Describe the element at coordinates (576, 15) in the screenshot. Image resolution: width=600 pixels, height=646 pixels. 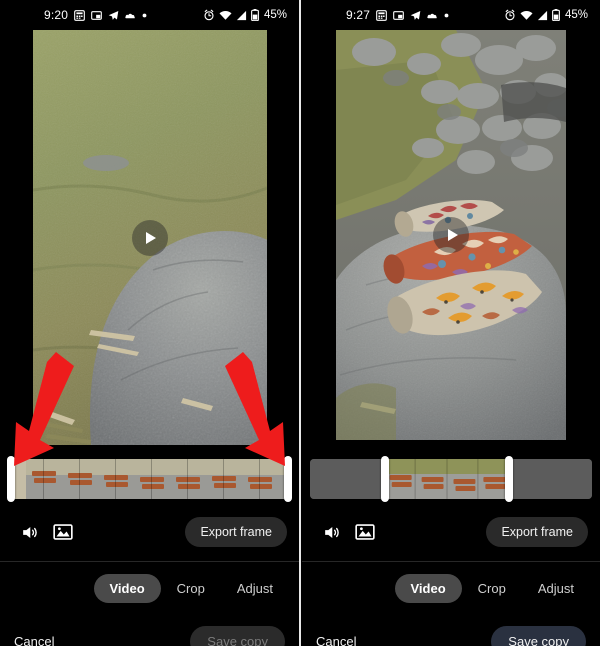
I see `battery-percent-2: 45%` at that location.